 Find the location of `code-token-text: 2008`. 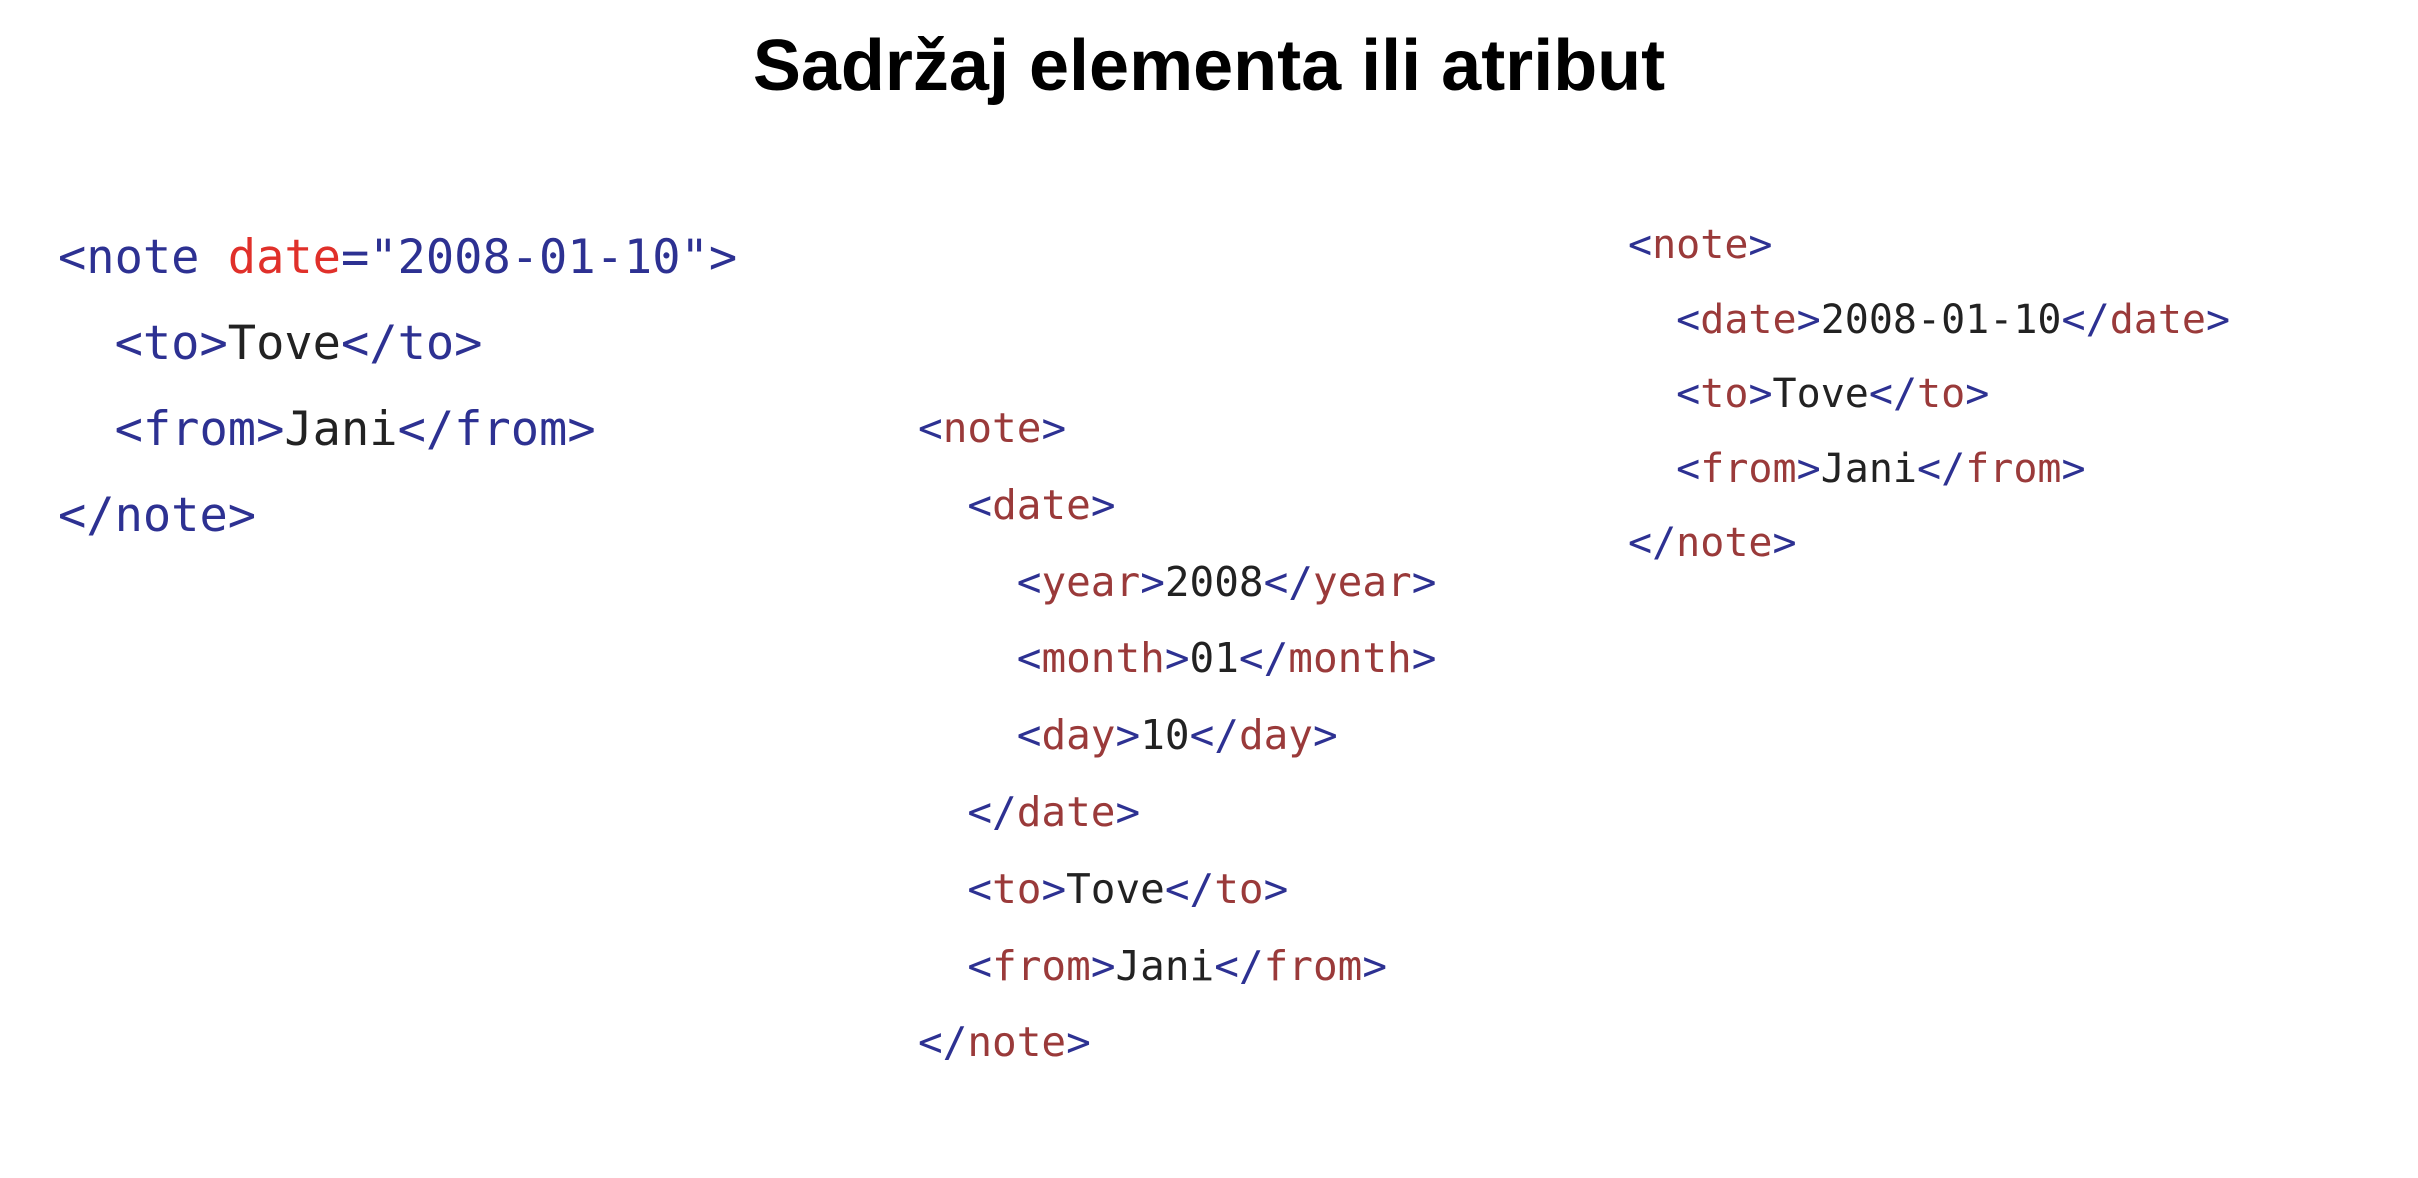

code-token-text: 2008 is located at coordinates (1214, 581).